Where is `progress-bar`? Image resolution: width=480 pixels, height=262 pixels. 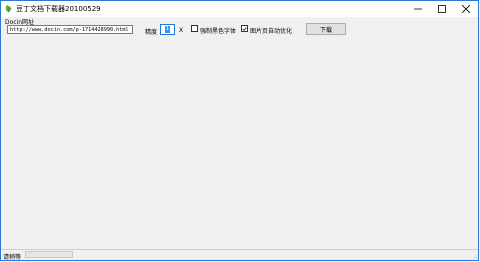 progress-bar is located at coordinates (49, 254).